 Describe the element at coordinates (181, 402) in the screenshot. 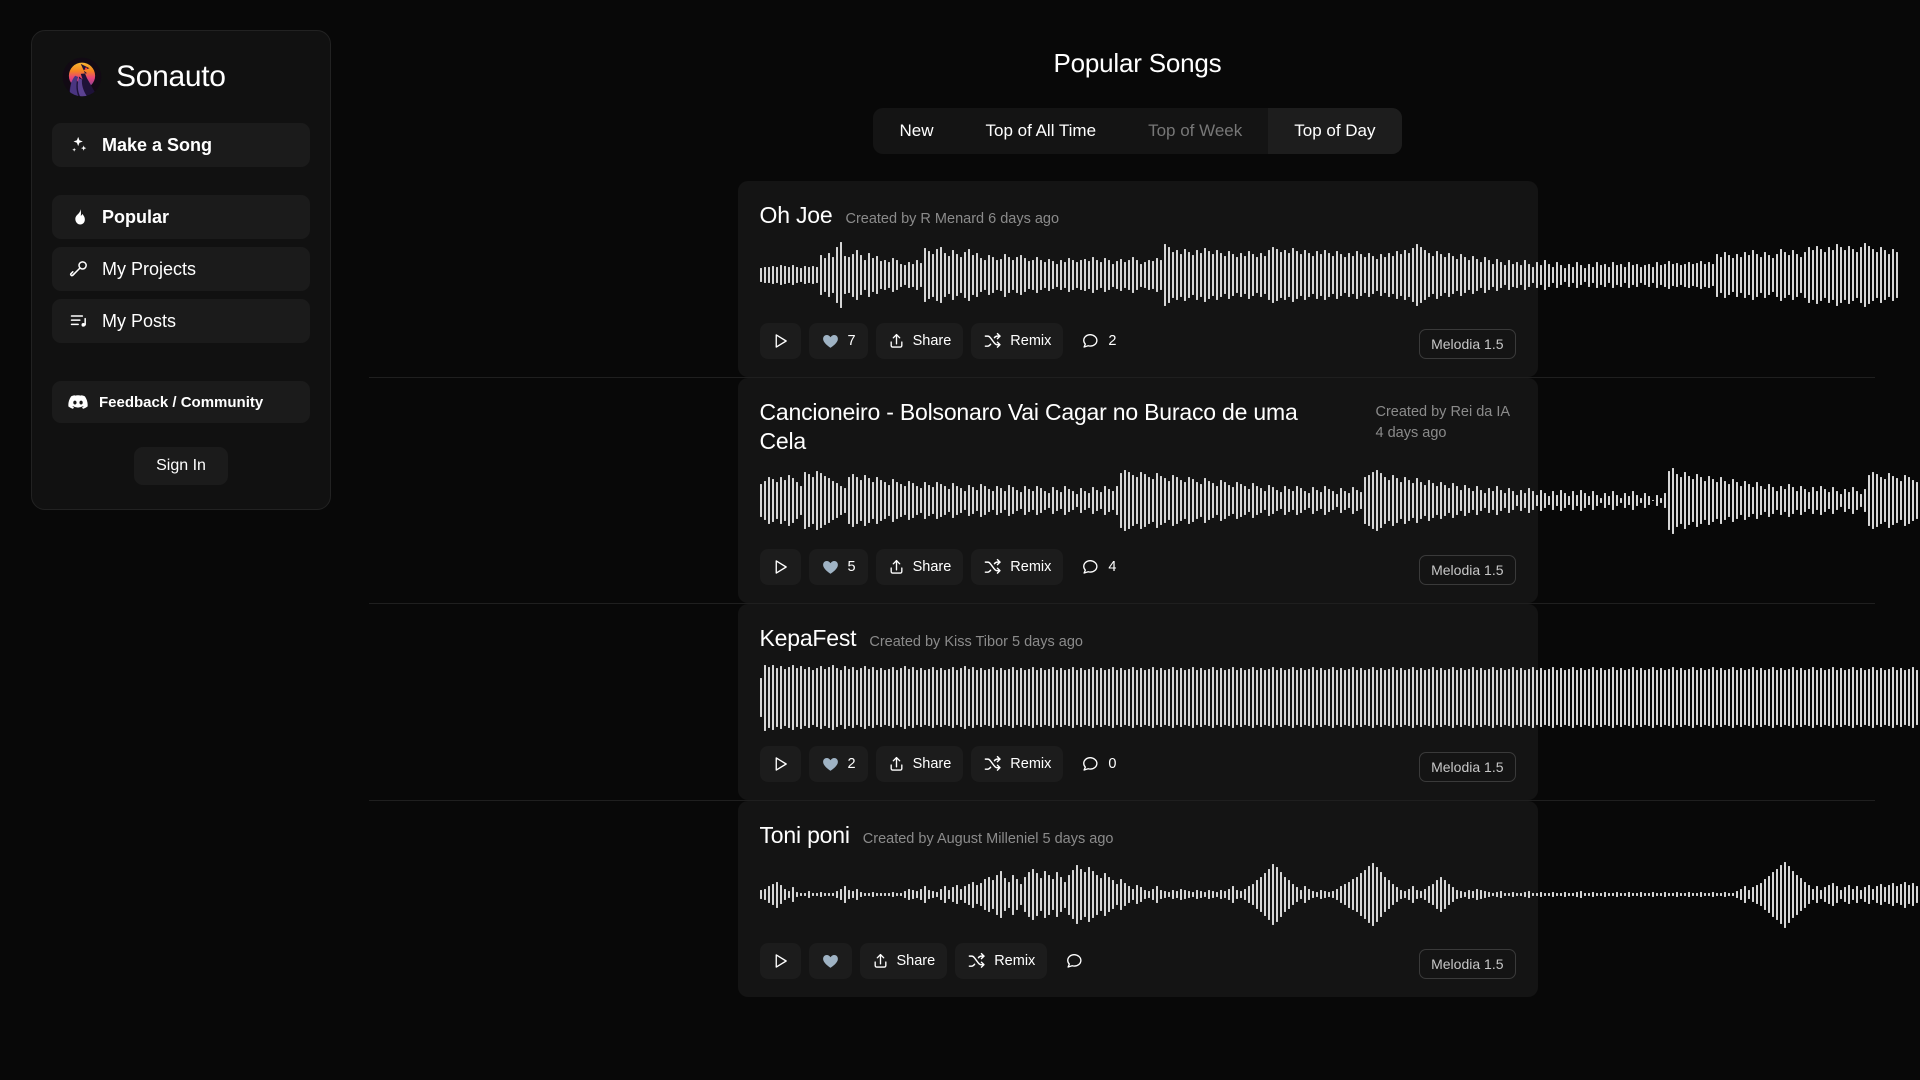

I see `sidebar-item-feedback-community: Feedback / Community` at that location.